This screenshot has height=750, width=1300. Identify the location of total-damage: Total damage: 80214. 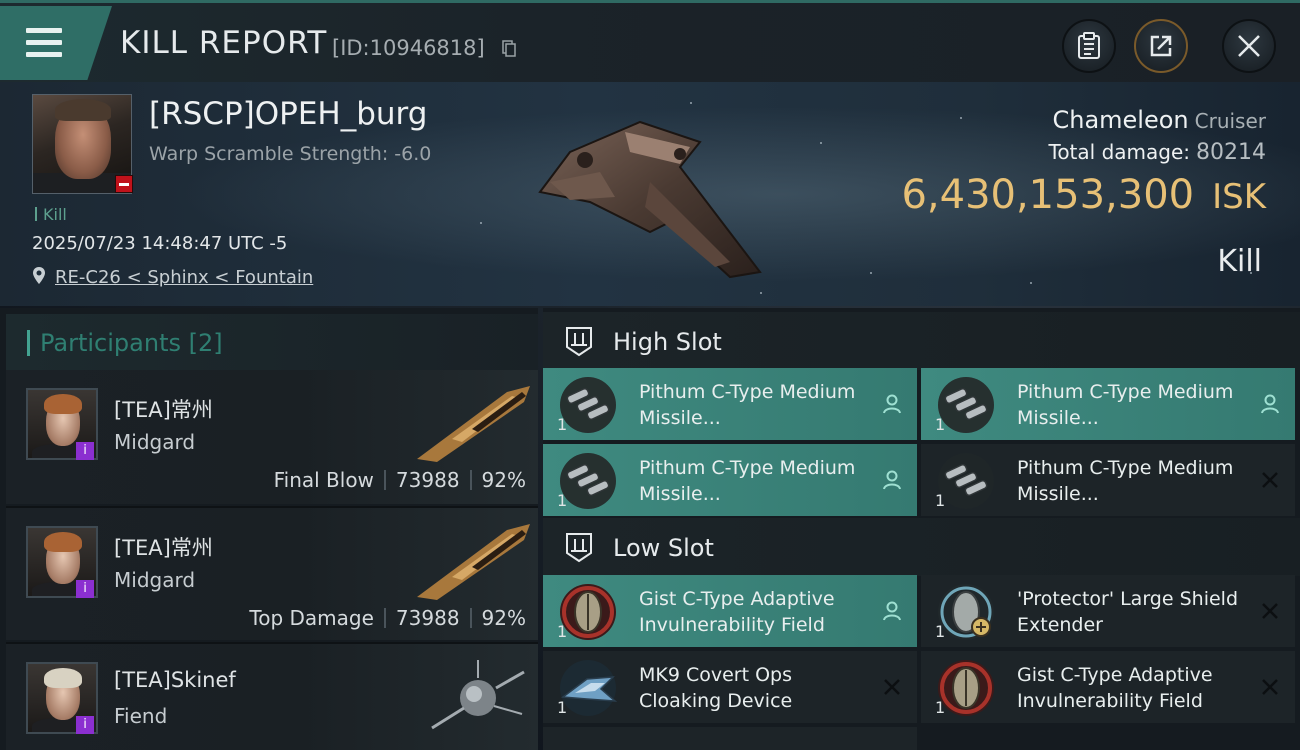
(1158, 152).